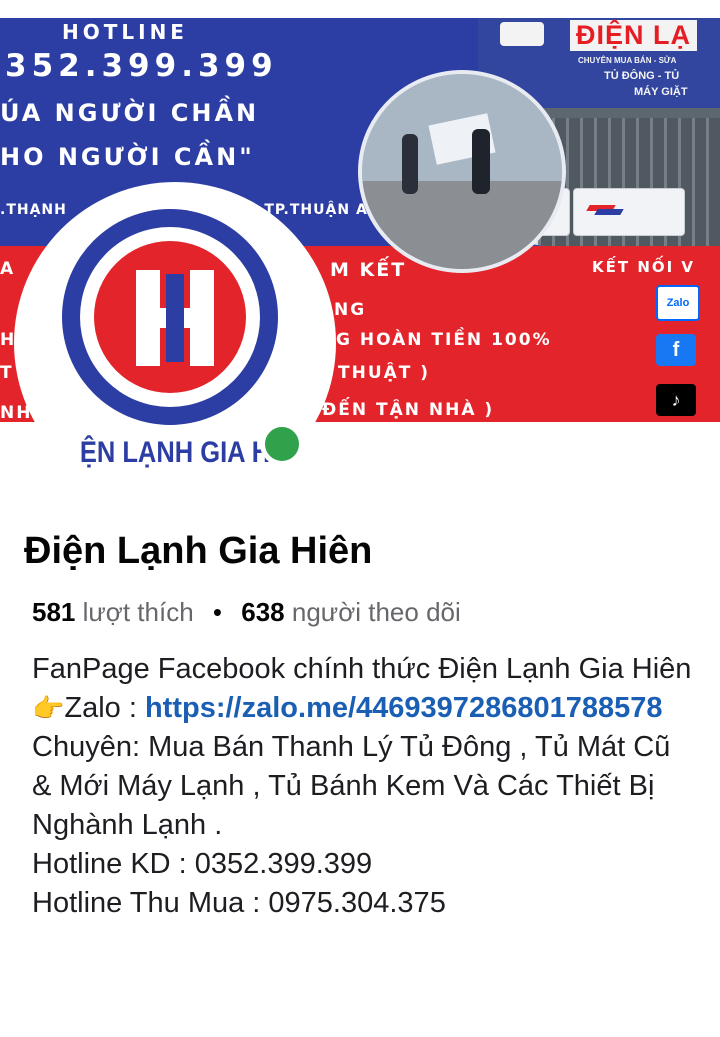  Describe the element at coordinates (444, 340) in the screenshot. I see `cover-red-line3-right: G HOÀN TIỀN 100%` at that location.